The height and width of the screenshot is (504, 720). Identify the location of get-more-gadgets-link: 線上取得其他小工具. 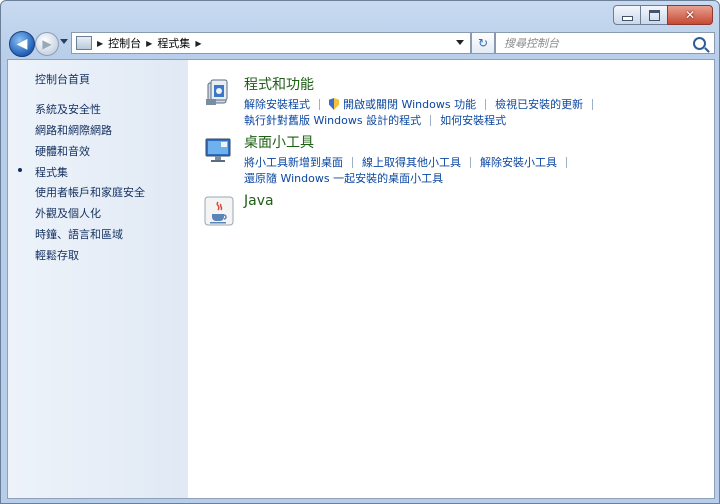
(411, 162).